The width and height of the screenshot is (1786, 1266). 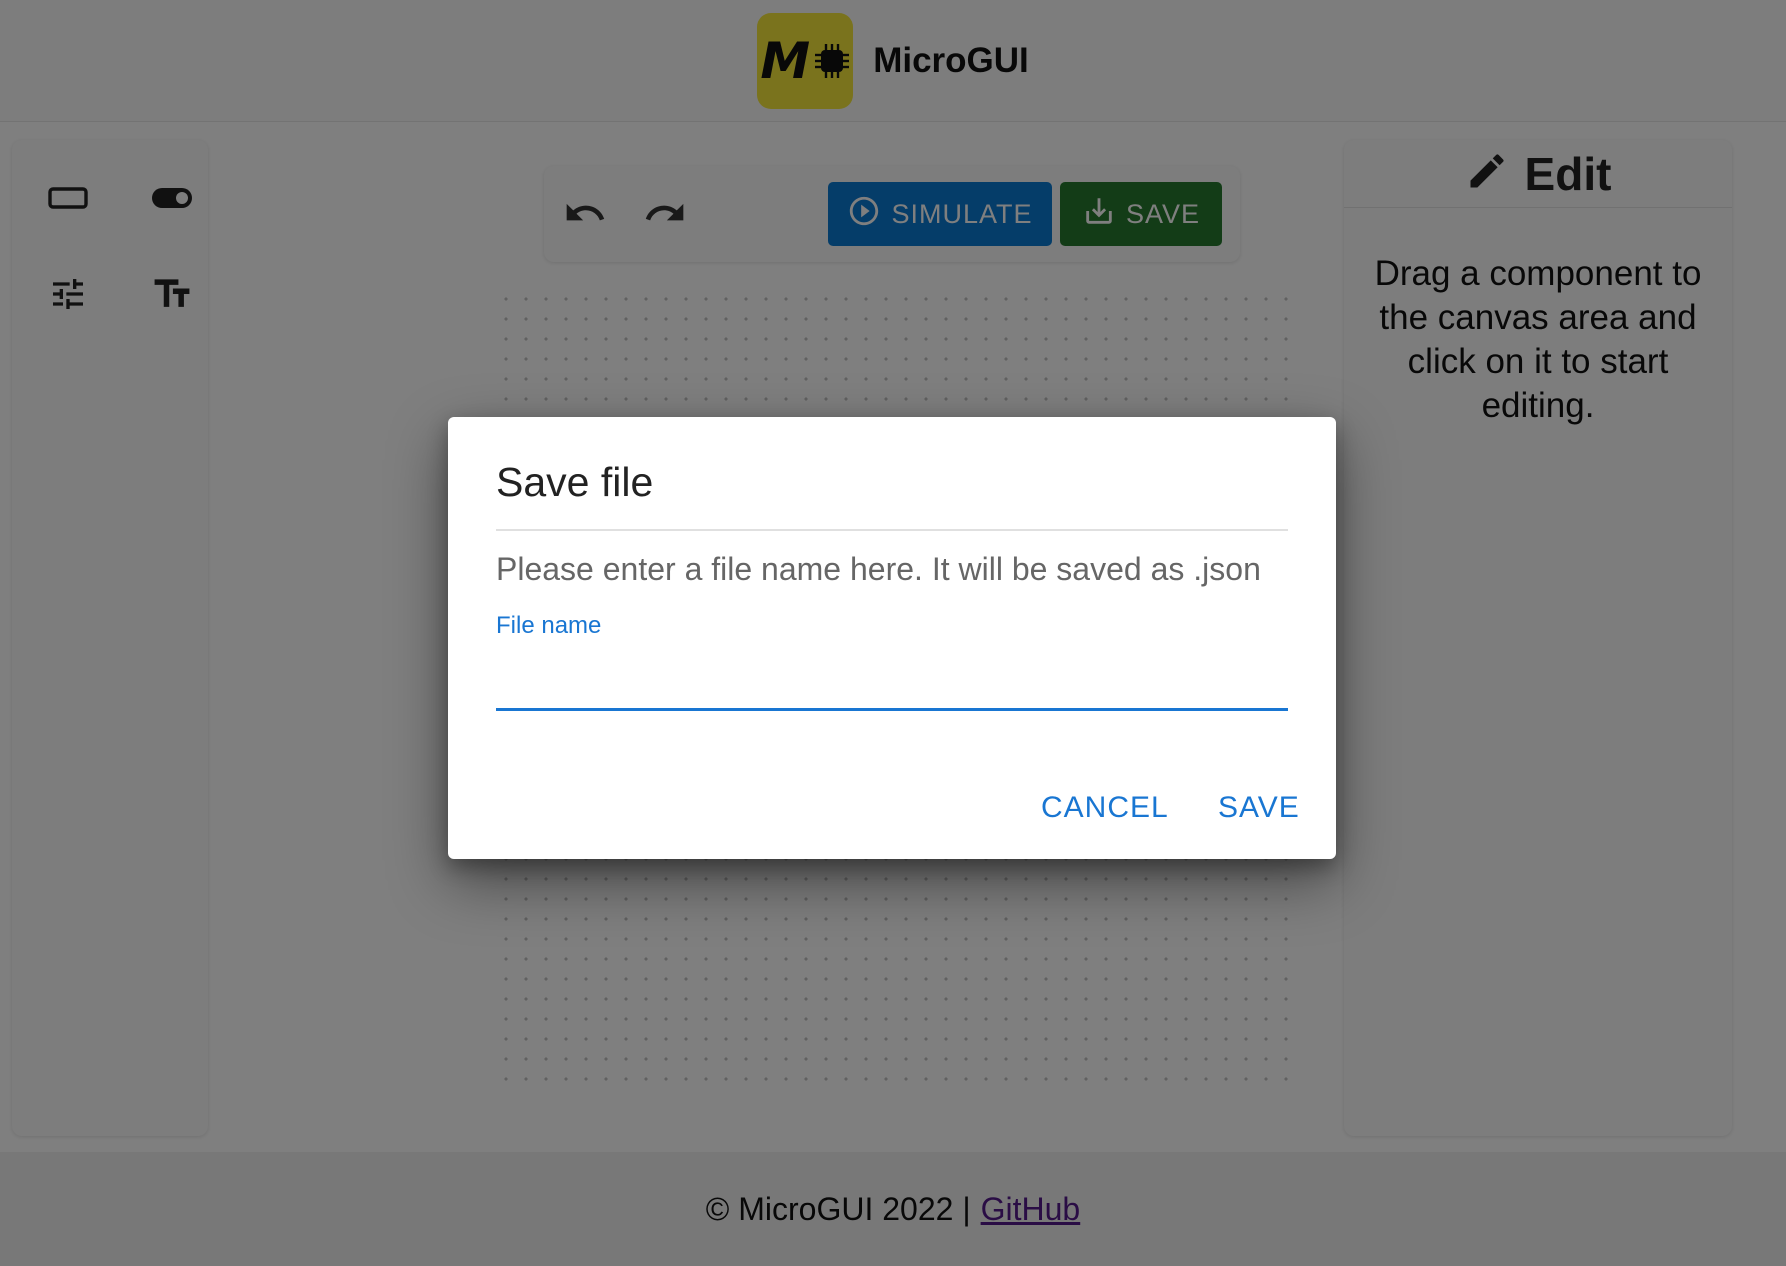 I want to click on cancel-button: CANCEL, so click(x=1105, y=808).